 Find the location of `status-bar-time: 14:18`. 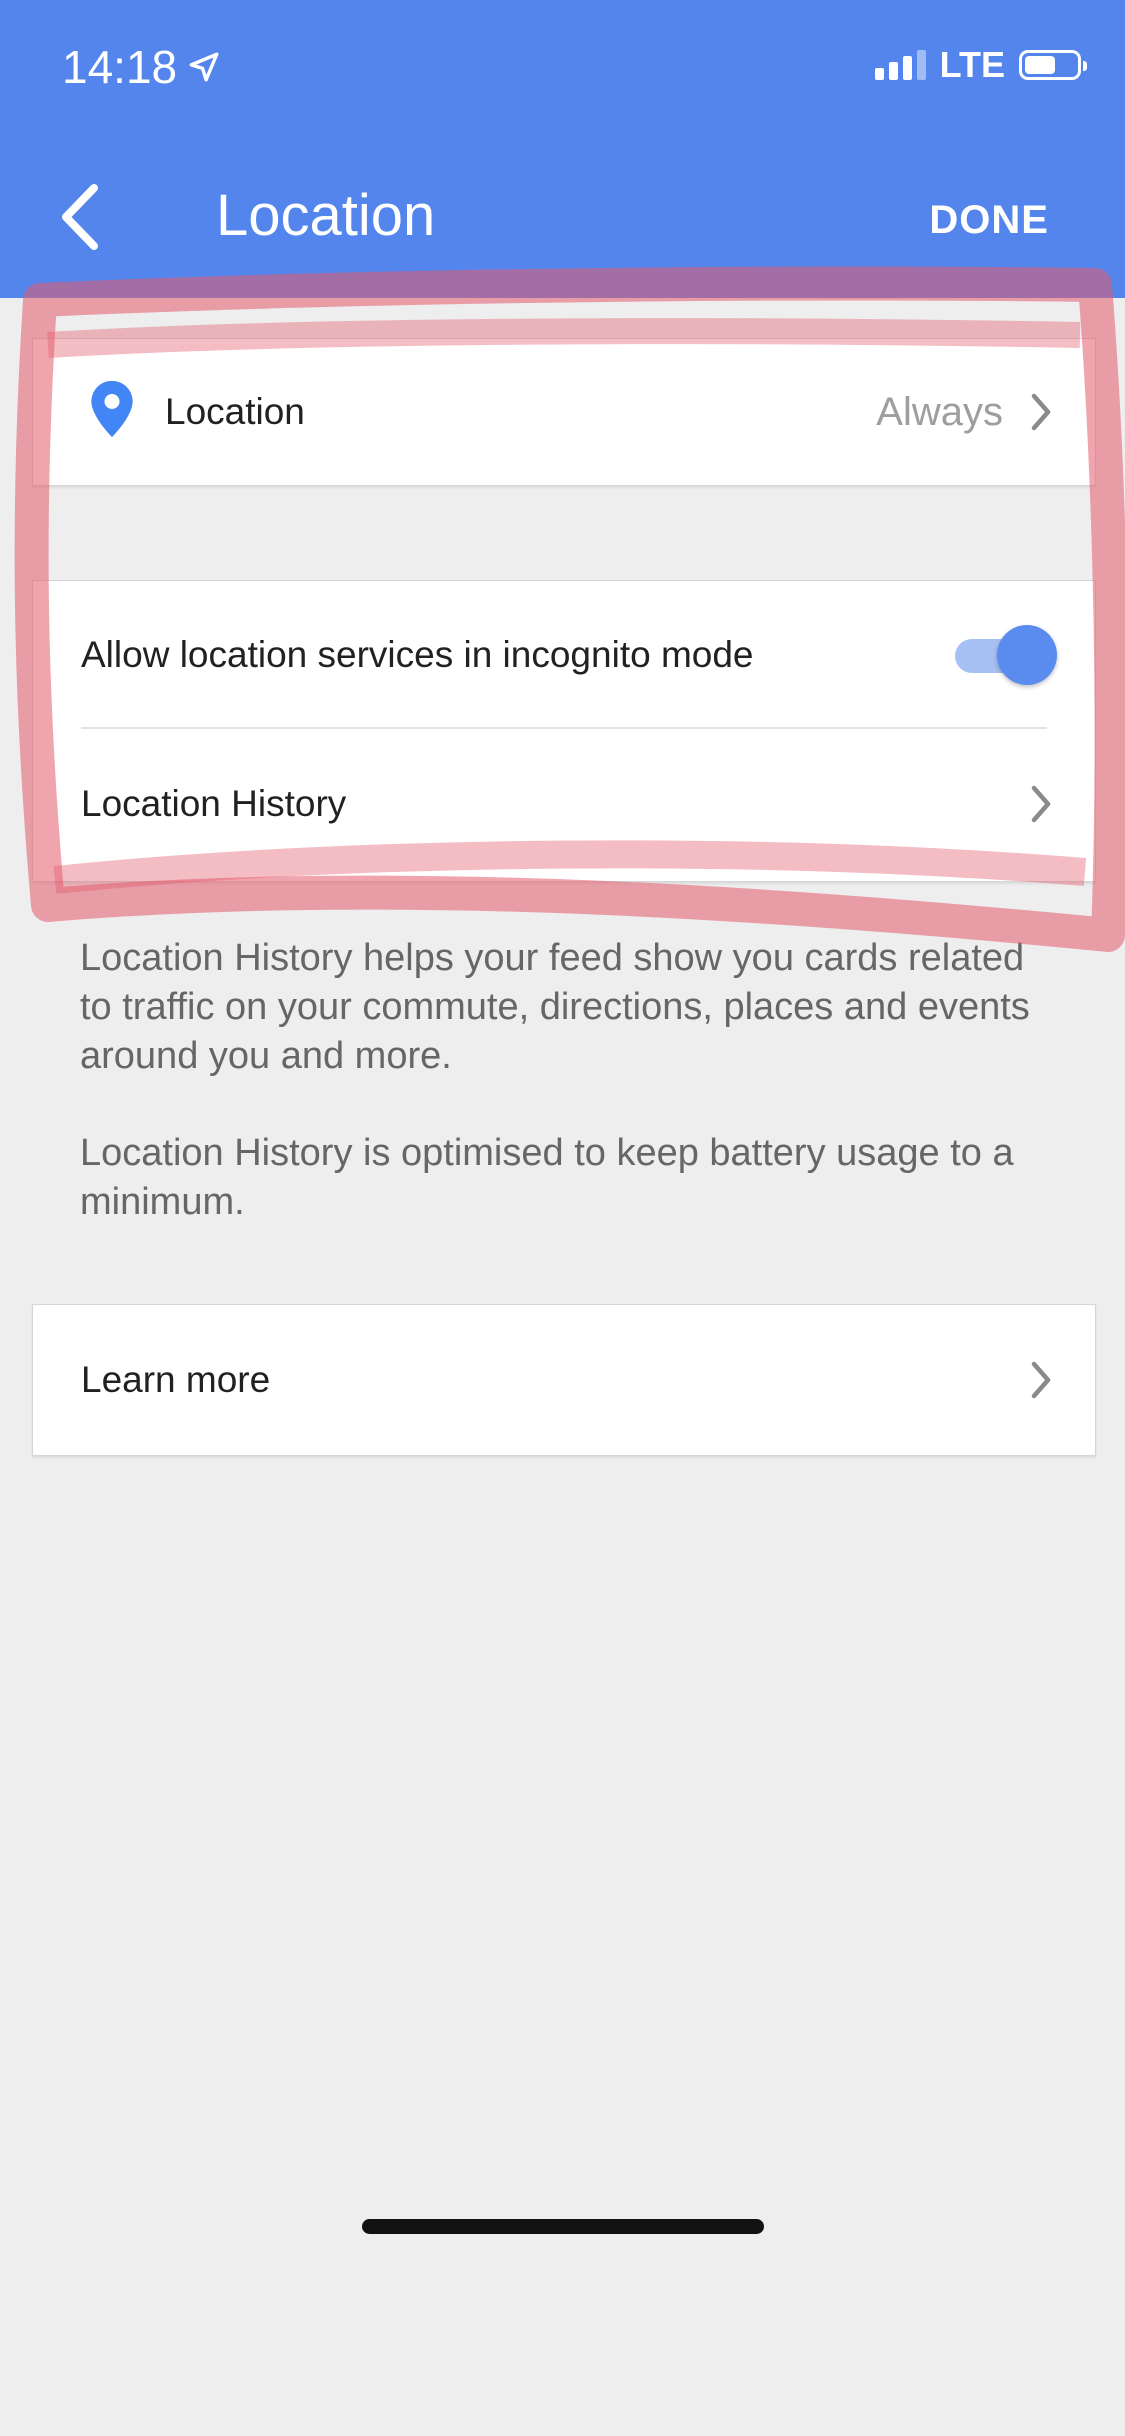

status-bar-time: 14:18 is located at coordinates (141, 67).